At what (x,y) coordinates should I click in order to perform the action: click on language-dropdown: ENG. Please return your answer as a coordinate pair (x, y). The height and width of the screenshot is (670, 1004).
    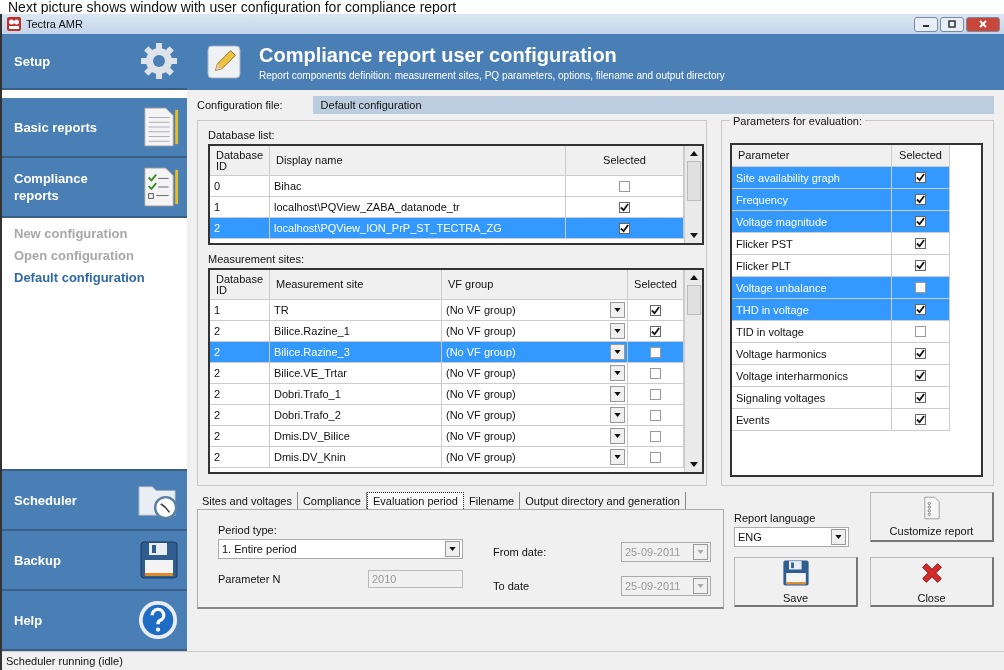
    Looking at the image, I should click on (791, 537).